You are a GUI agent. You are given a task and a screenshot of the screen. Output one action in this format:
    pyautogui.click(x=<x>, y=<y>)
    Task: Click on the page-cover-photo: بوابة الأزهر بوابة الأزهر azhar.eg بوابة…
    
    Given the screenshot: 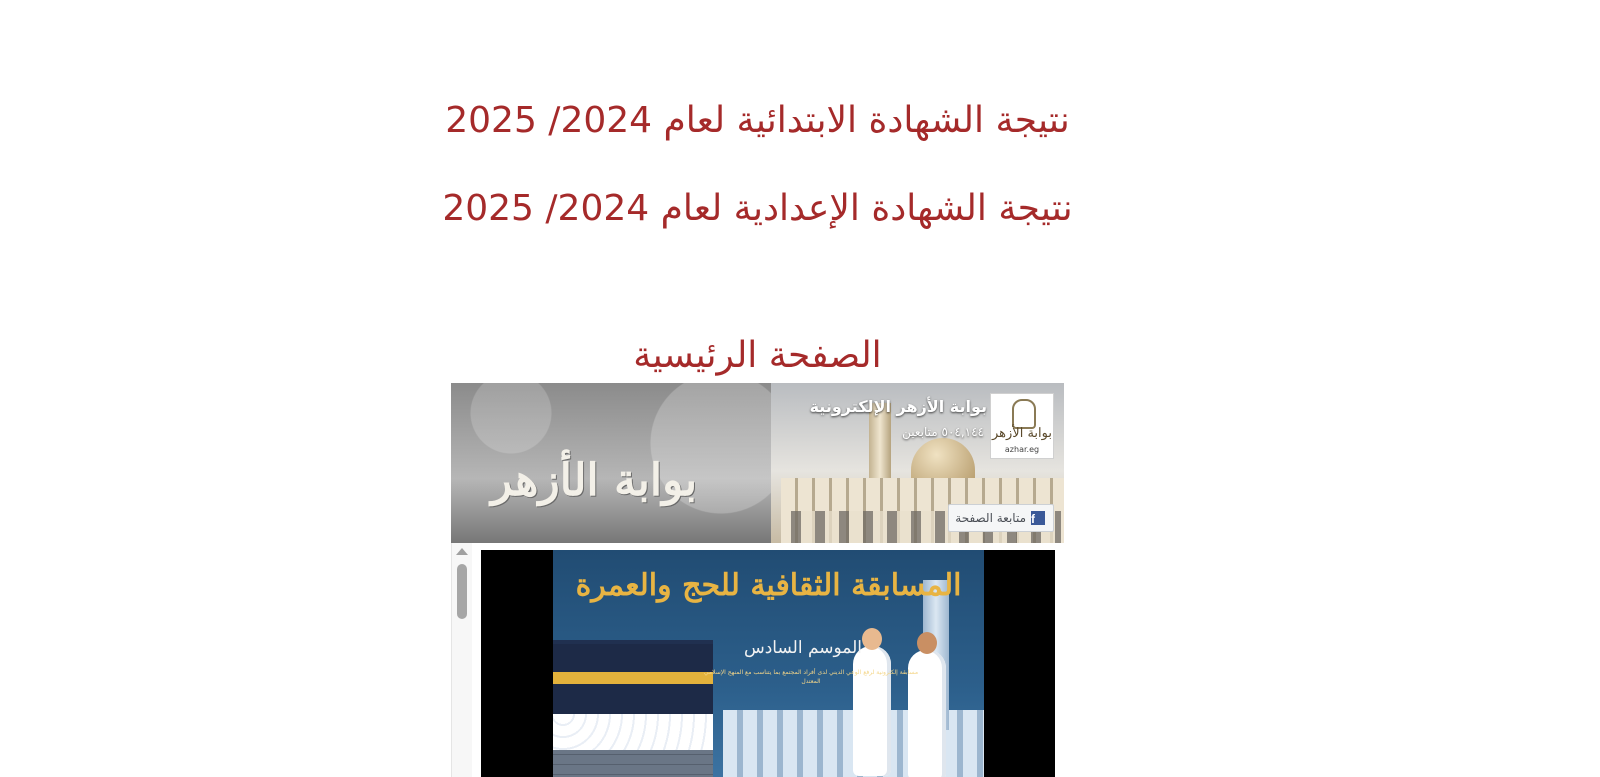 What is the action you would take?
    pyautogui.click(x=757, y=463)
    